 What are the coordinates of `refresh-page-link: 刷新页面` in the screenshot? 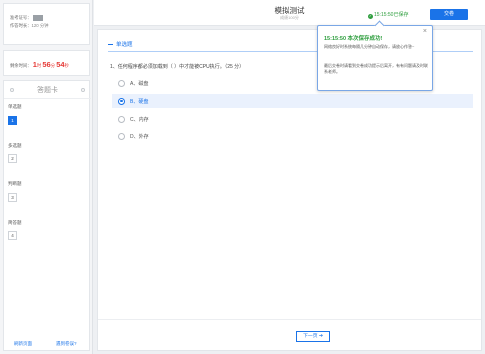 It's located at (23, 344).